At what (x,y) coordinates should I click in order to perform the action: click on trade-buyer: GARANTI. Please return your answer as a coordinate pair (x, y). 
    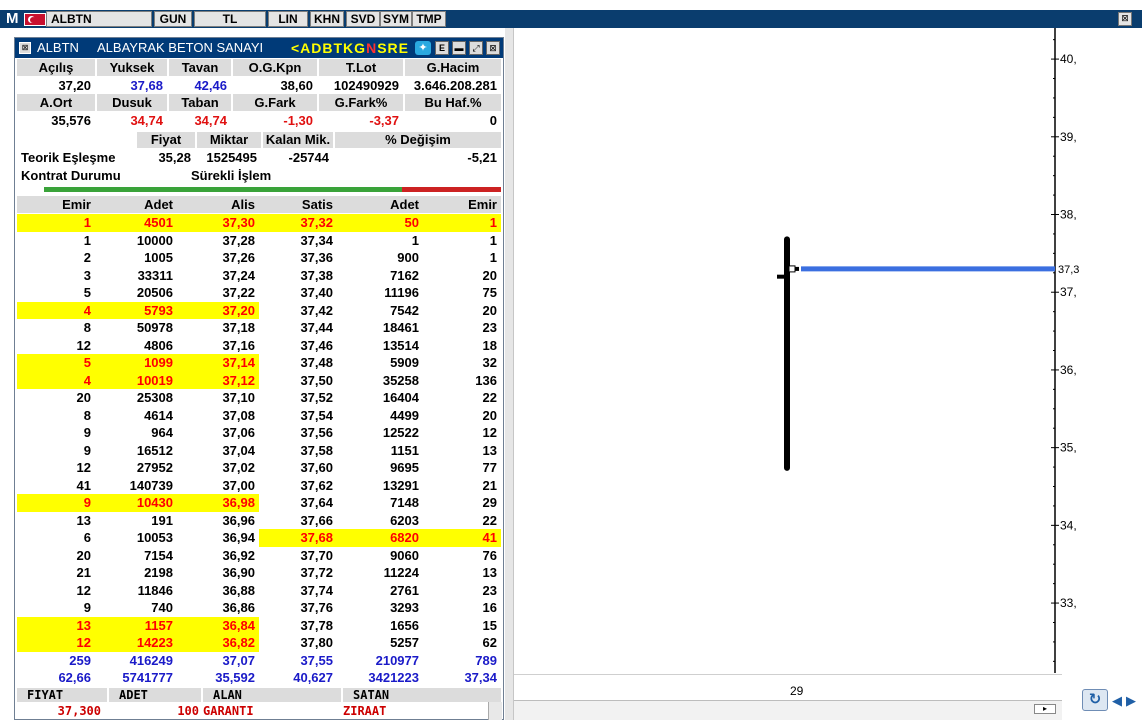
    Looking at the image, I should click on (228, 711).